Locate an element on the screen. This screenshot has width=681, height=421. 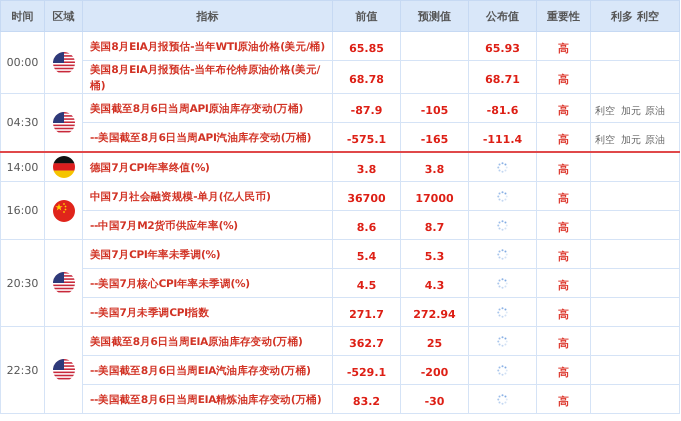
previous-value: 4.5 is located at coordinates (366, 285).